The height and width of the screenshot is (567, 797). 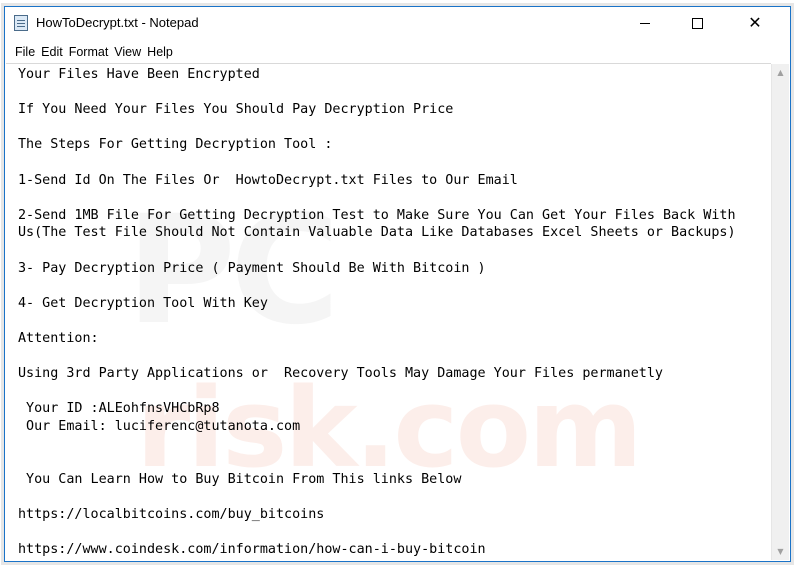 I want to click on menu-file: File, so click(x=25, y=52).